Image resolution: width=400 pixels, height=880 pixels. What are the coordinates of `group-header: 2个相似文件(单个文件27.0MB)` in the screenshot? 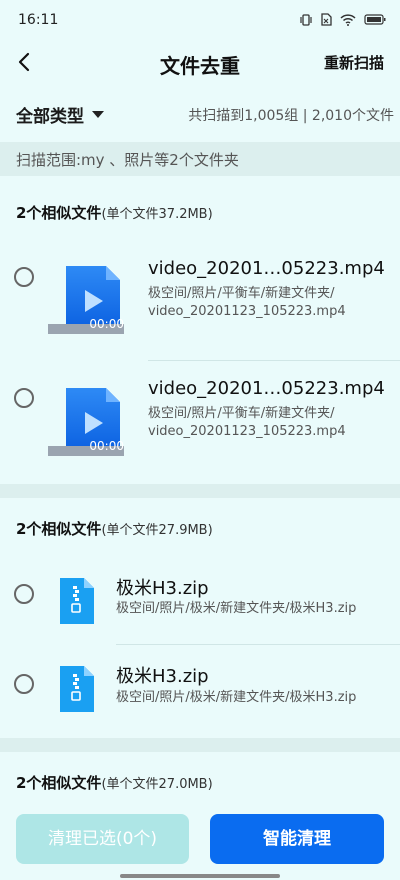 It's located at (114, 782).